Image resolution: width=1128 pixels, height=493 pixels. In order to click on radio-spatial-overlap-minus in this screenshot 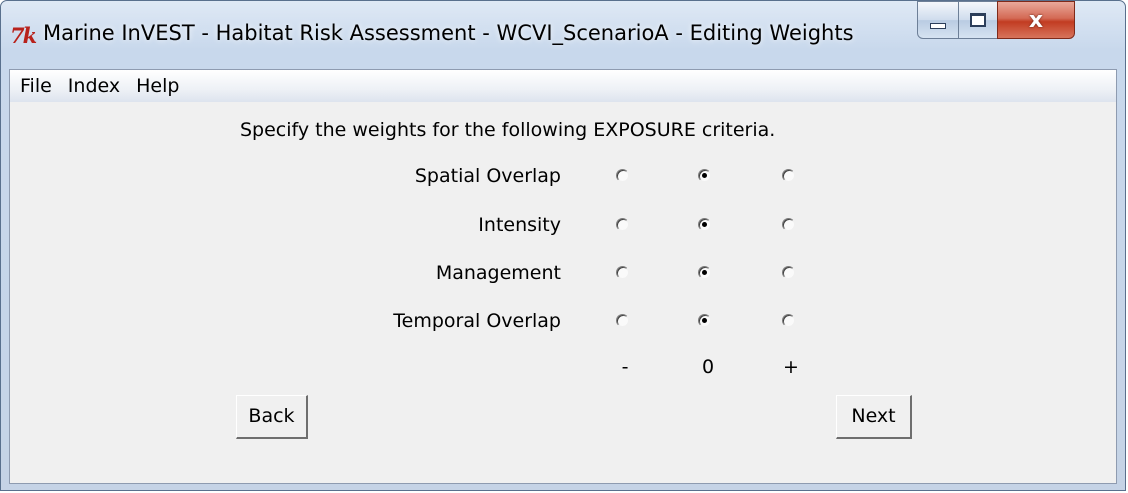, I will do `click(622, 175)`.